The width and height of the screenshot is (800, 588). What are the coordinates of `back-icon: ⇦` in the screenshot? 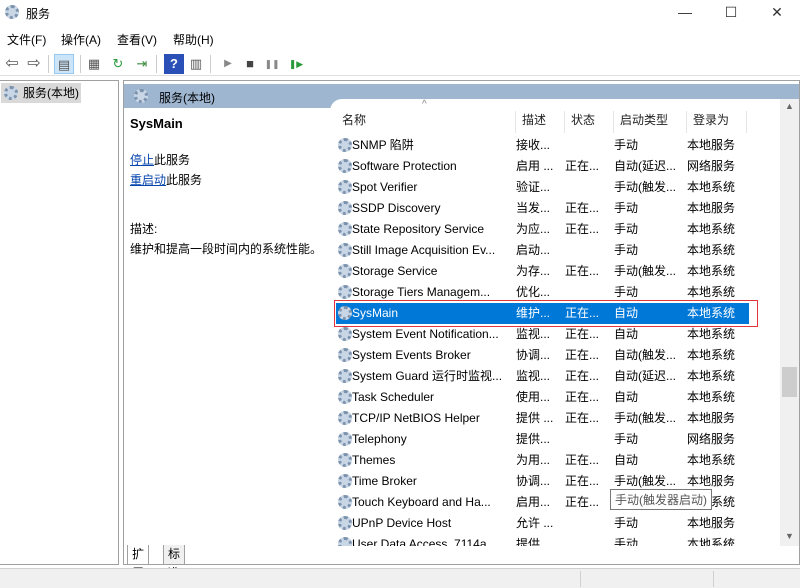 It's located at (12, 64).